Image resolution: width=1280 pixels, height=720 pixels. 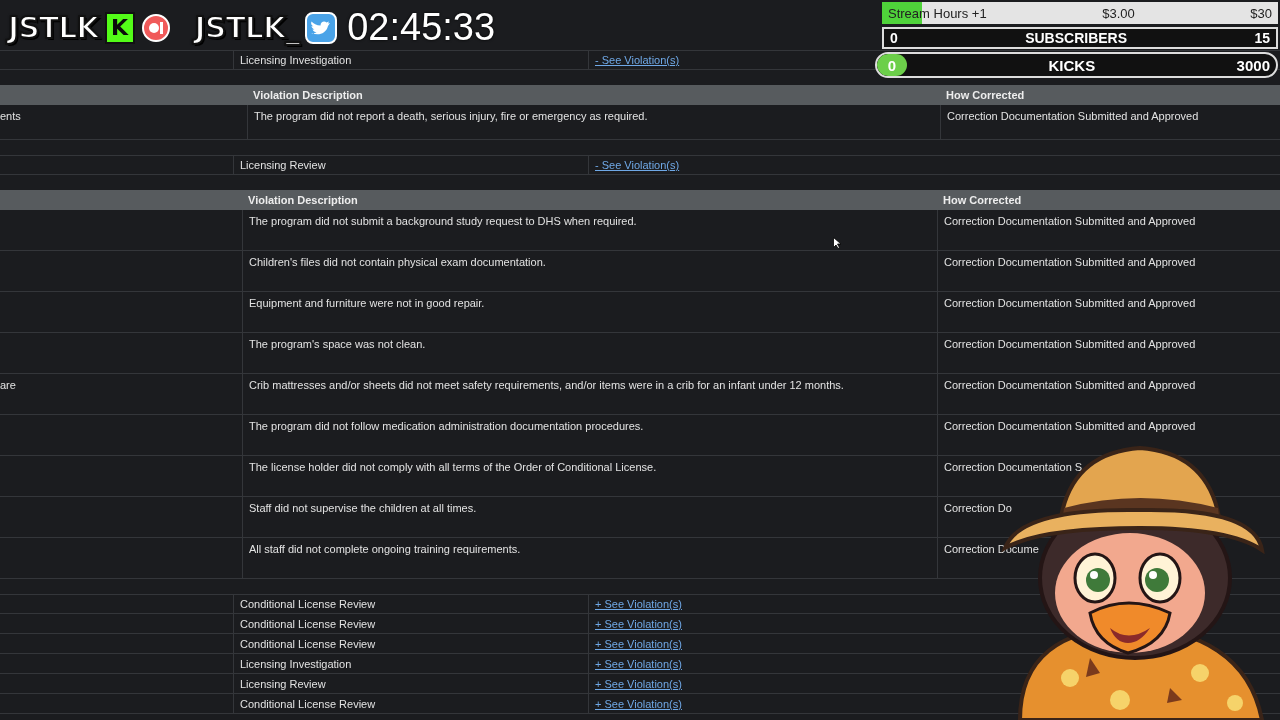 What do you see at coordinates (337, 344) in the screenshot?
I see `violation-description-cell: The program's space was not clean.` at bounding box center [337, 344].